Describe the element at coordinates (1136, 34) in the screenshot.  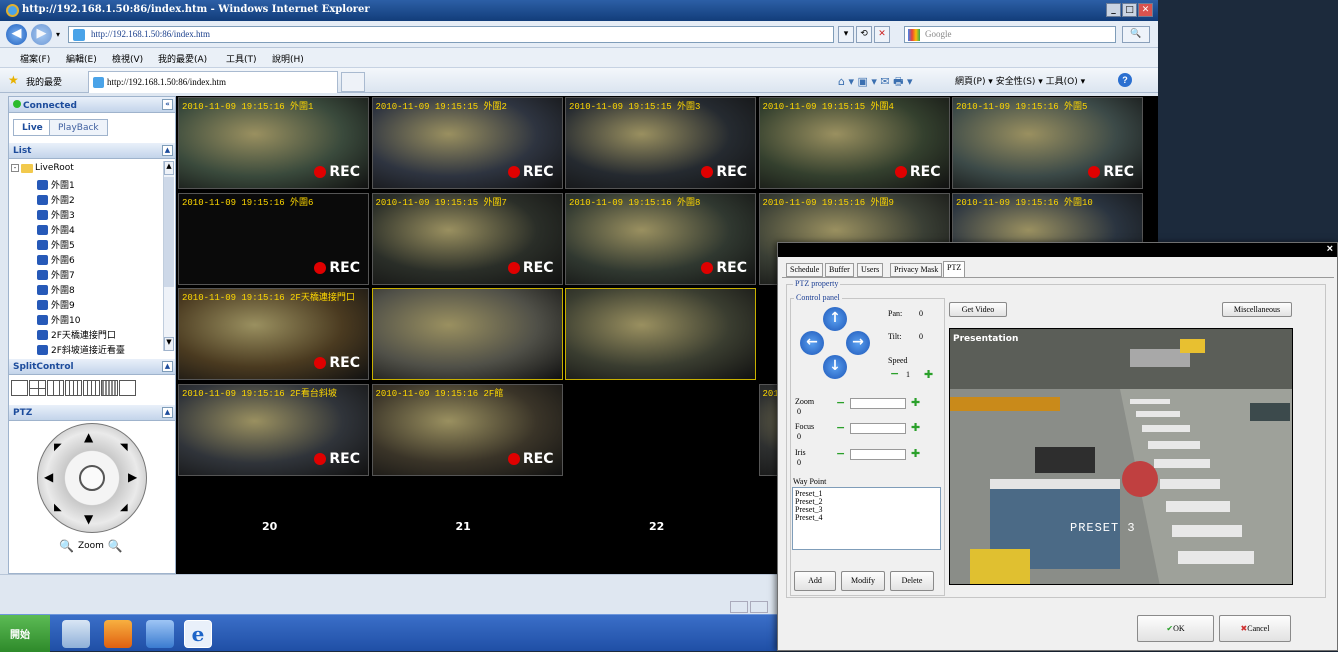
I see `search-button: 🔍` at that location.